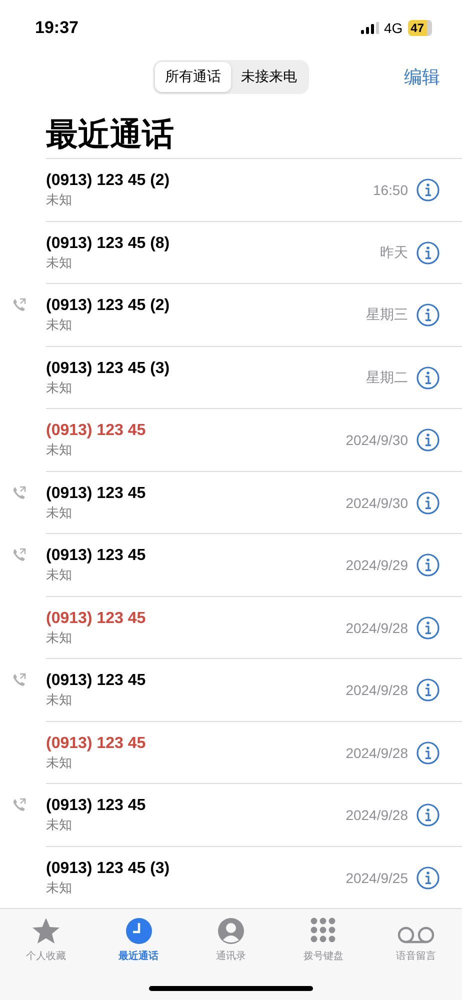  I want to click on tab-item: 个人收藏, so click(46, 939).